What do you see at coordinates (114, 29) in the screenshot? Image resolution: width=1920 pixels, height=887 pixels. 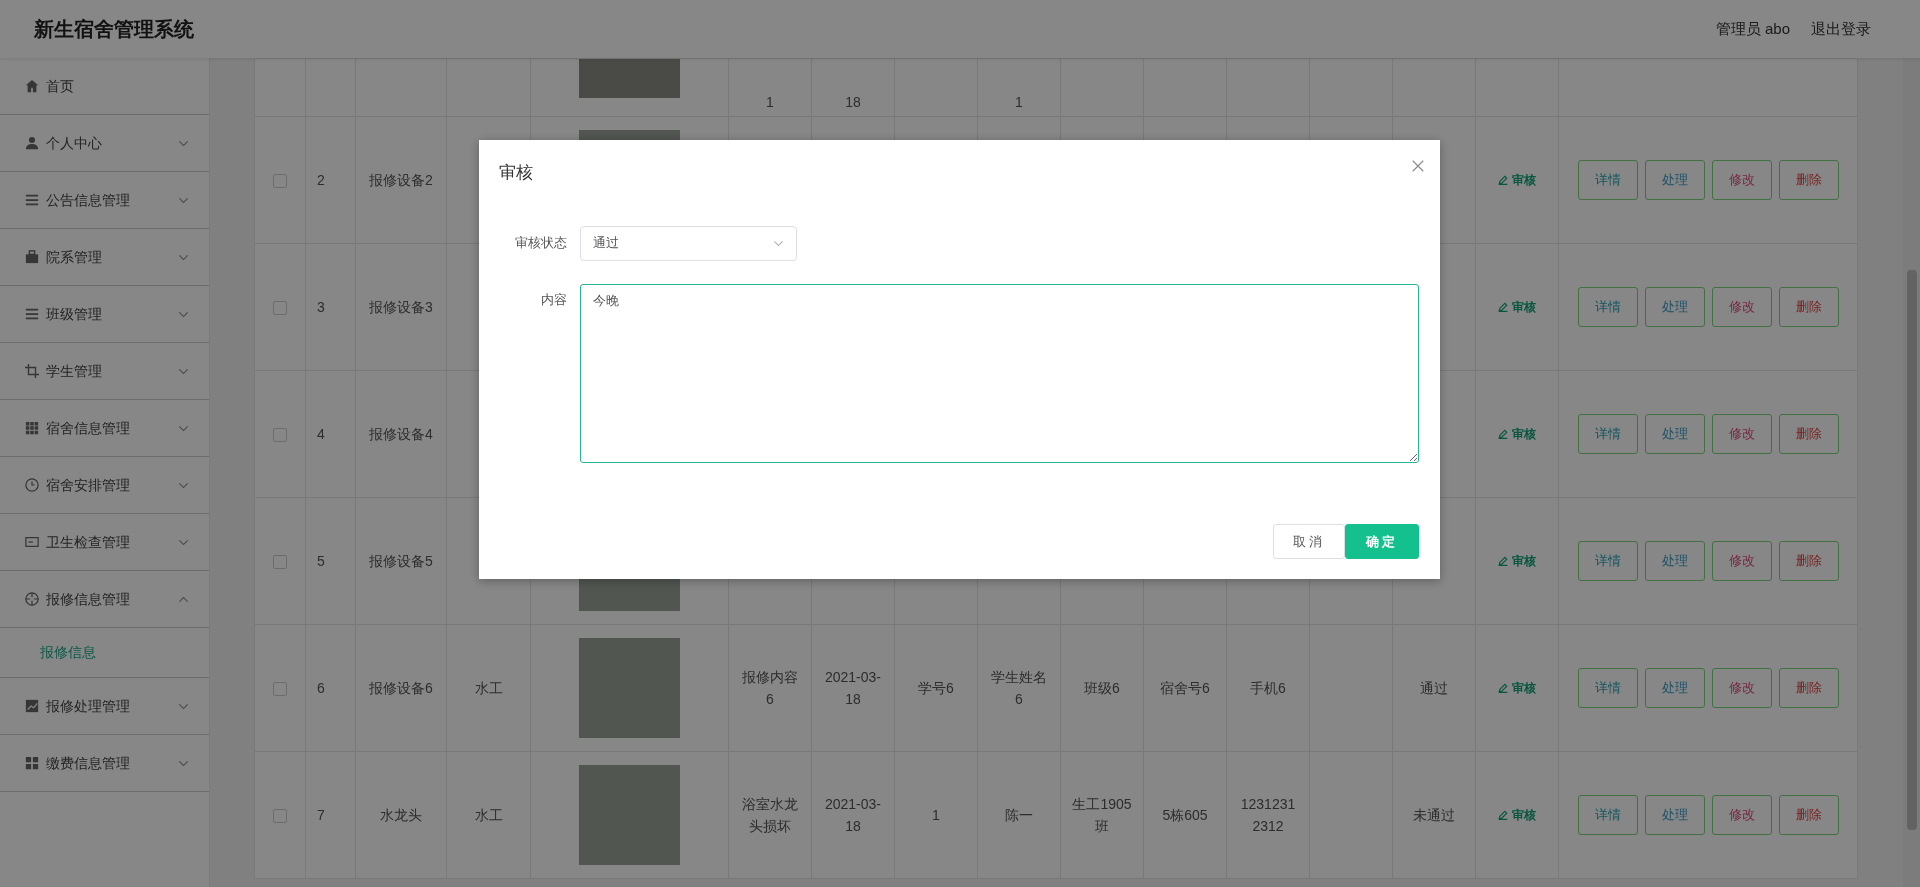 I see `app-title: 新生宿舍管理系统` at bounding box center [114, 29].